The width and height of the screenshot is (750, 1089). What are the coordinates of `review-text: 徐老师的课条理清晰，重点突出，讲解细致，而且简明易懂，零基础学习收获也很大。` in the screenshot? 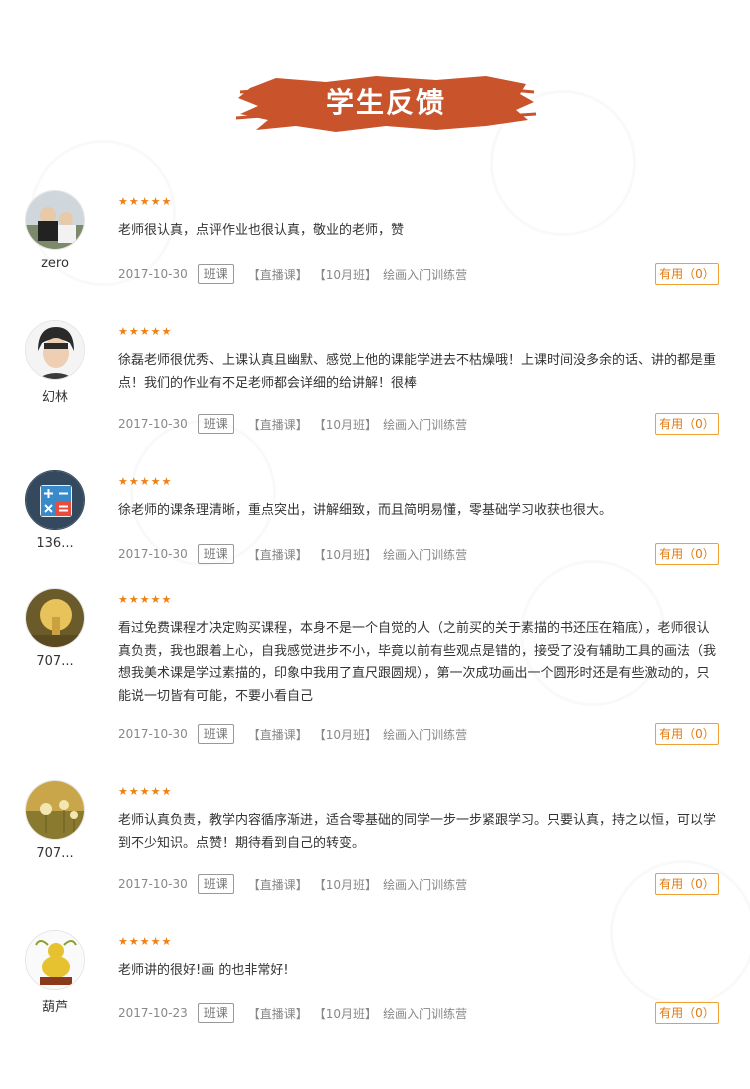 It's located at (365, 510).